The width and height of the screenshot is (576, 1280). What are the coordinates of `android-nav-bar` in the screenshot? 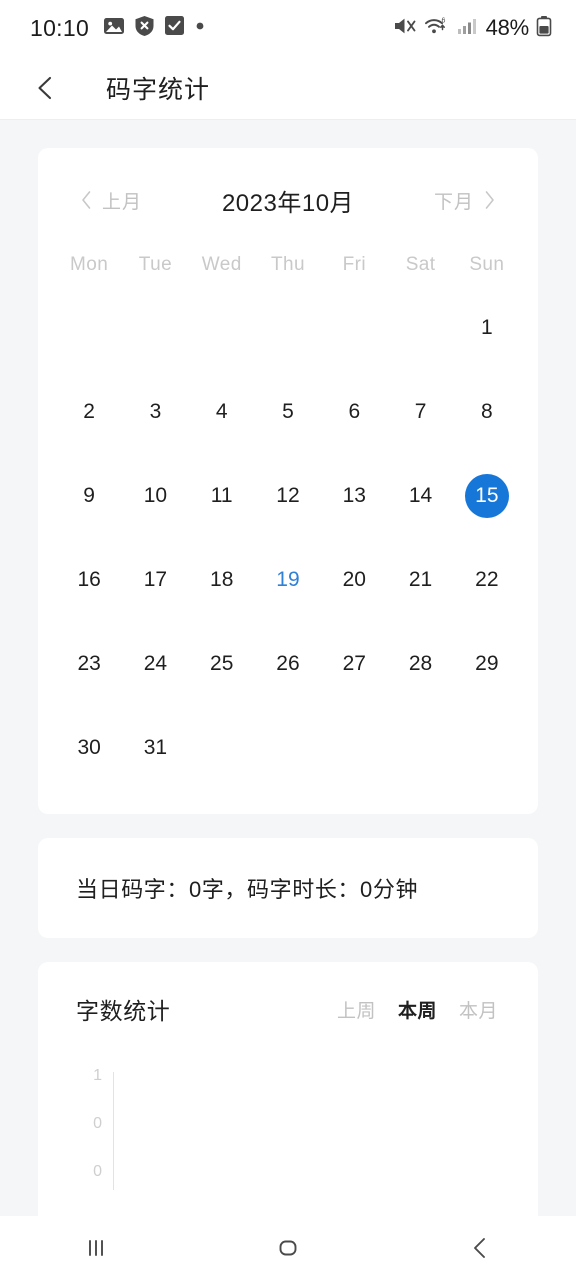 It's located at (288, 1248).